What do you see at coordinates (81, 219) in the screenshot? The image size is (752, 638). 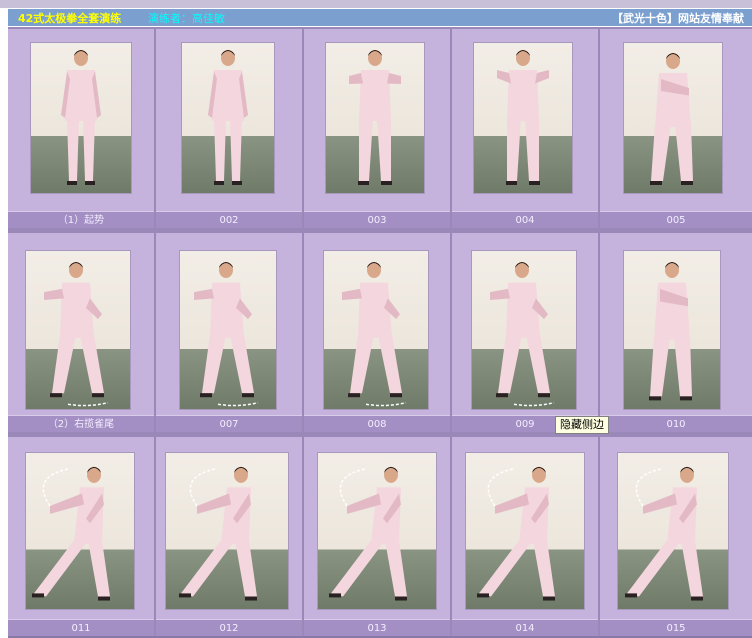 I see `frame-caption: （1）起势` at bounding box center [81, 219].